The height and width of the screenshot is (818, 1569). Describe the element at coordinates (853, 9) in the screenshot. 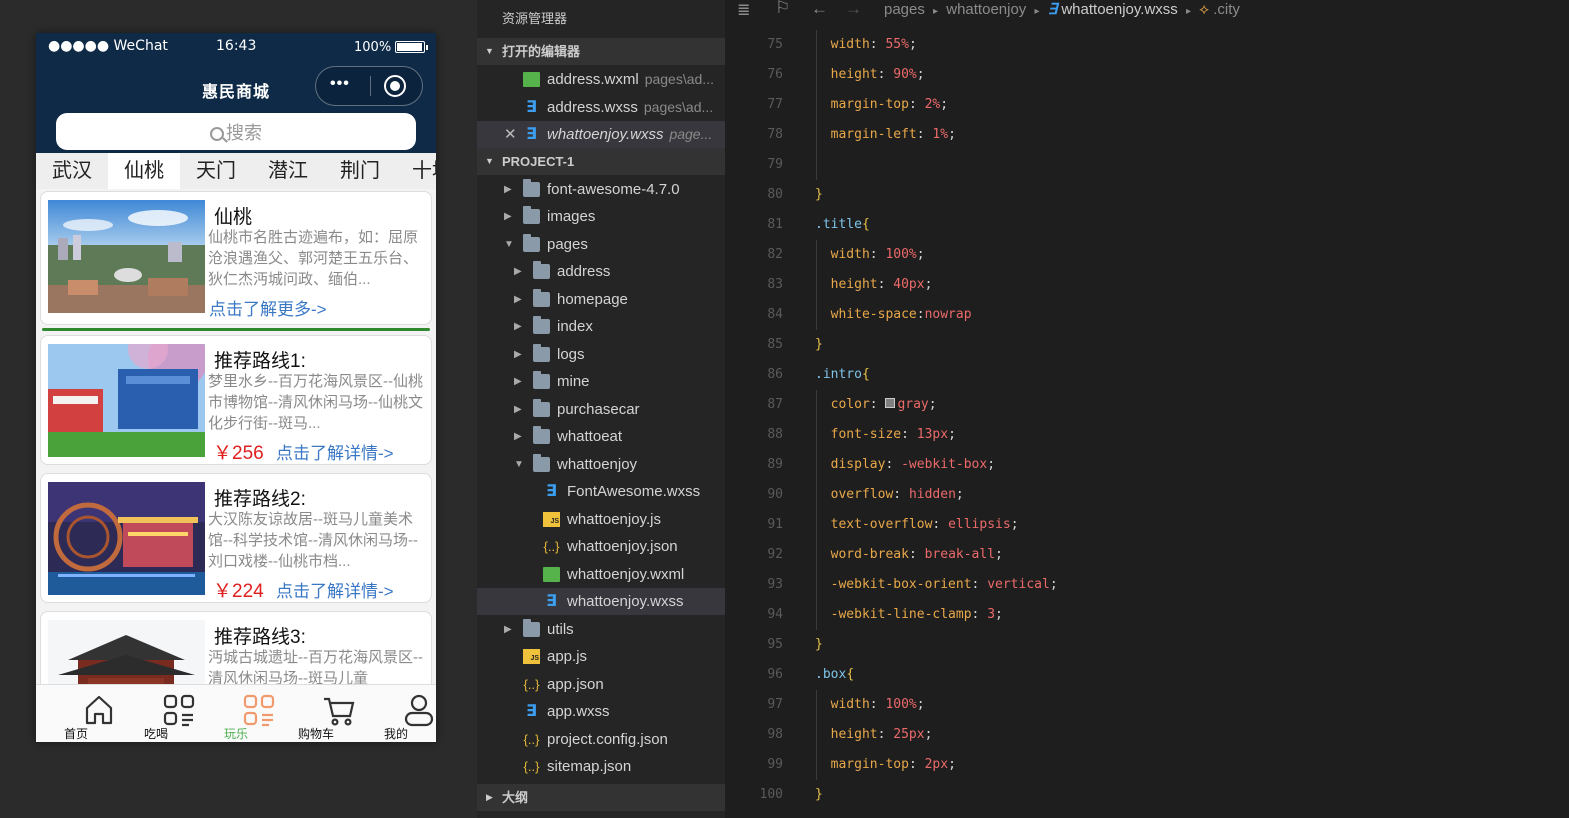

I see `forward-arrow-icon: →` at that location.